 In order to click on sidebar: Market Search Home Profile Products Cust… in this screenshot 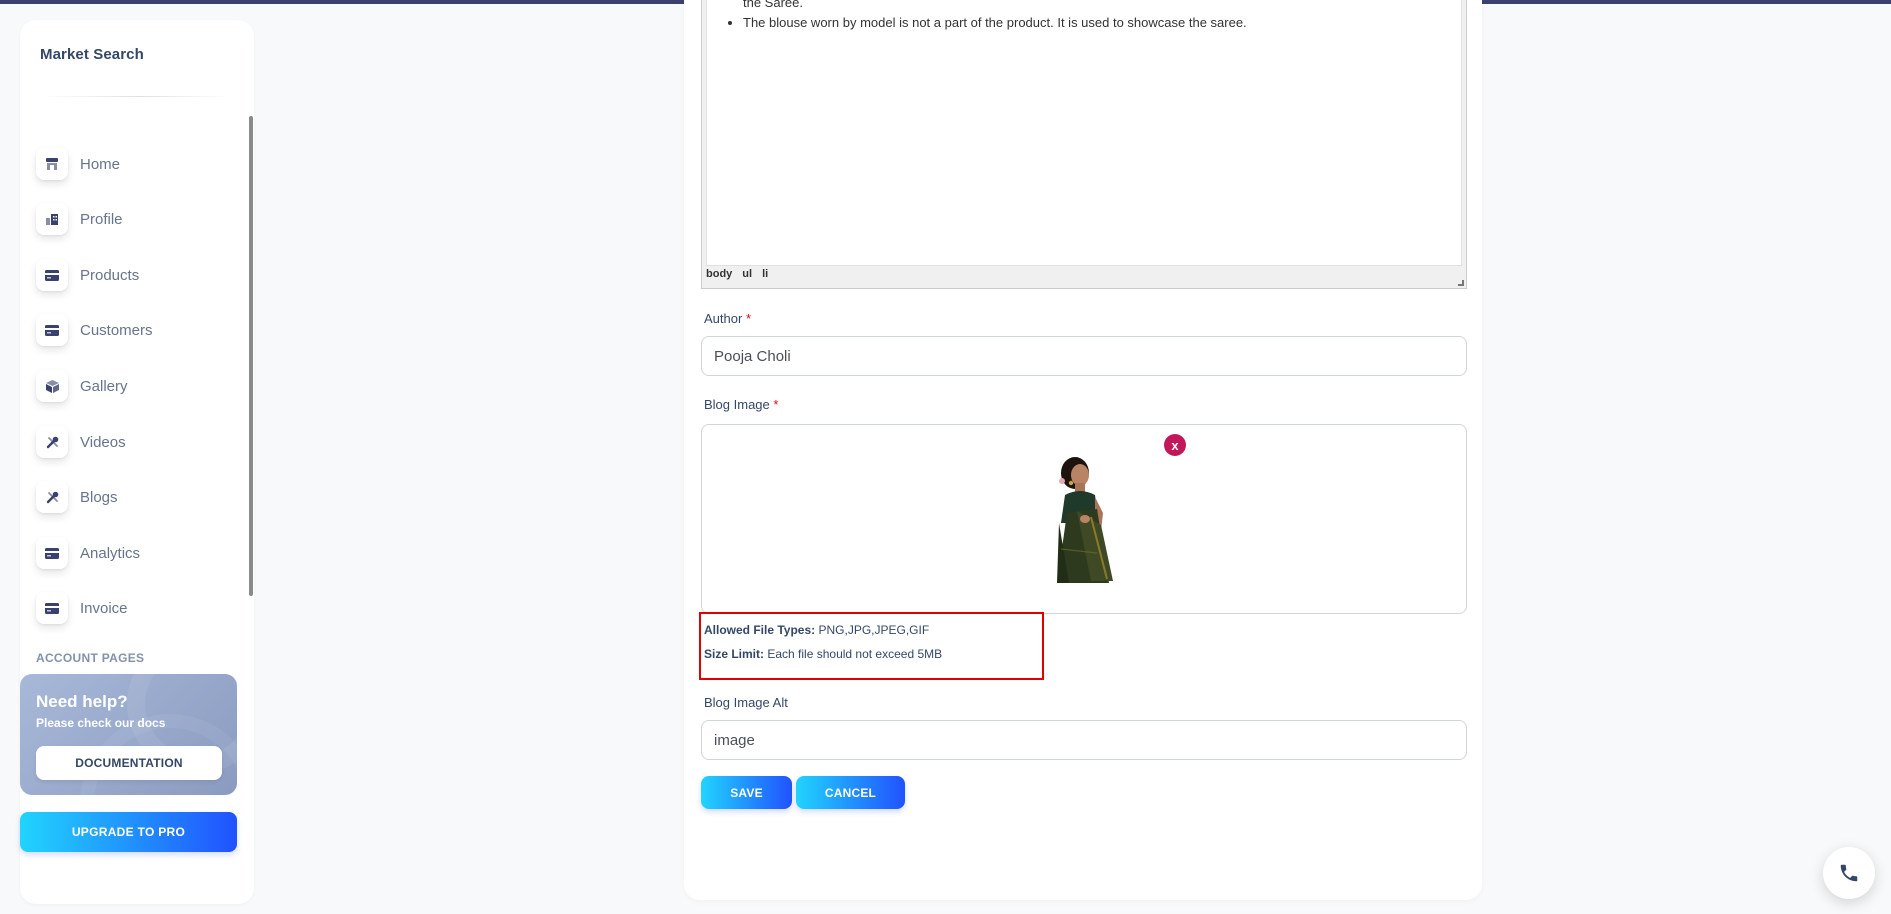, I will do `click(137, 462)`.